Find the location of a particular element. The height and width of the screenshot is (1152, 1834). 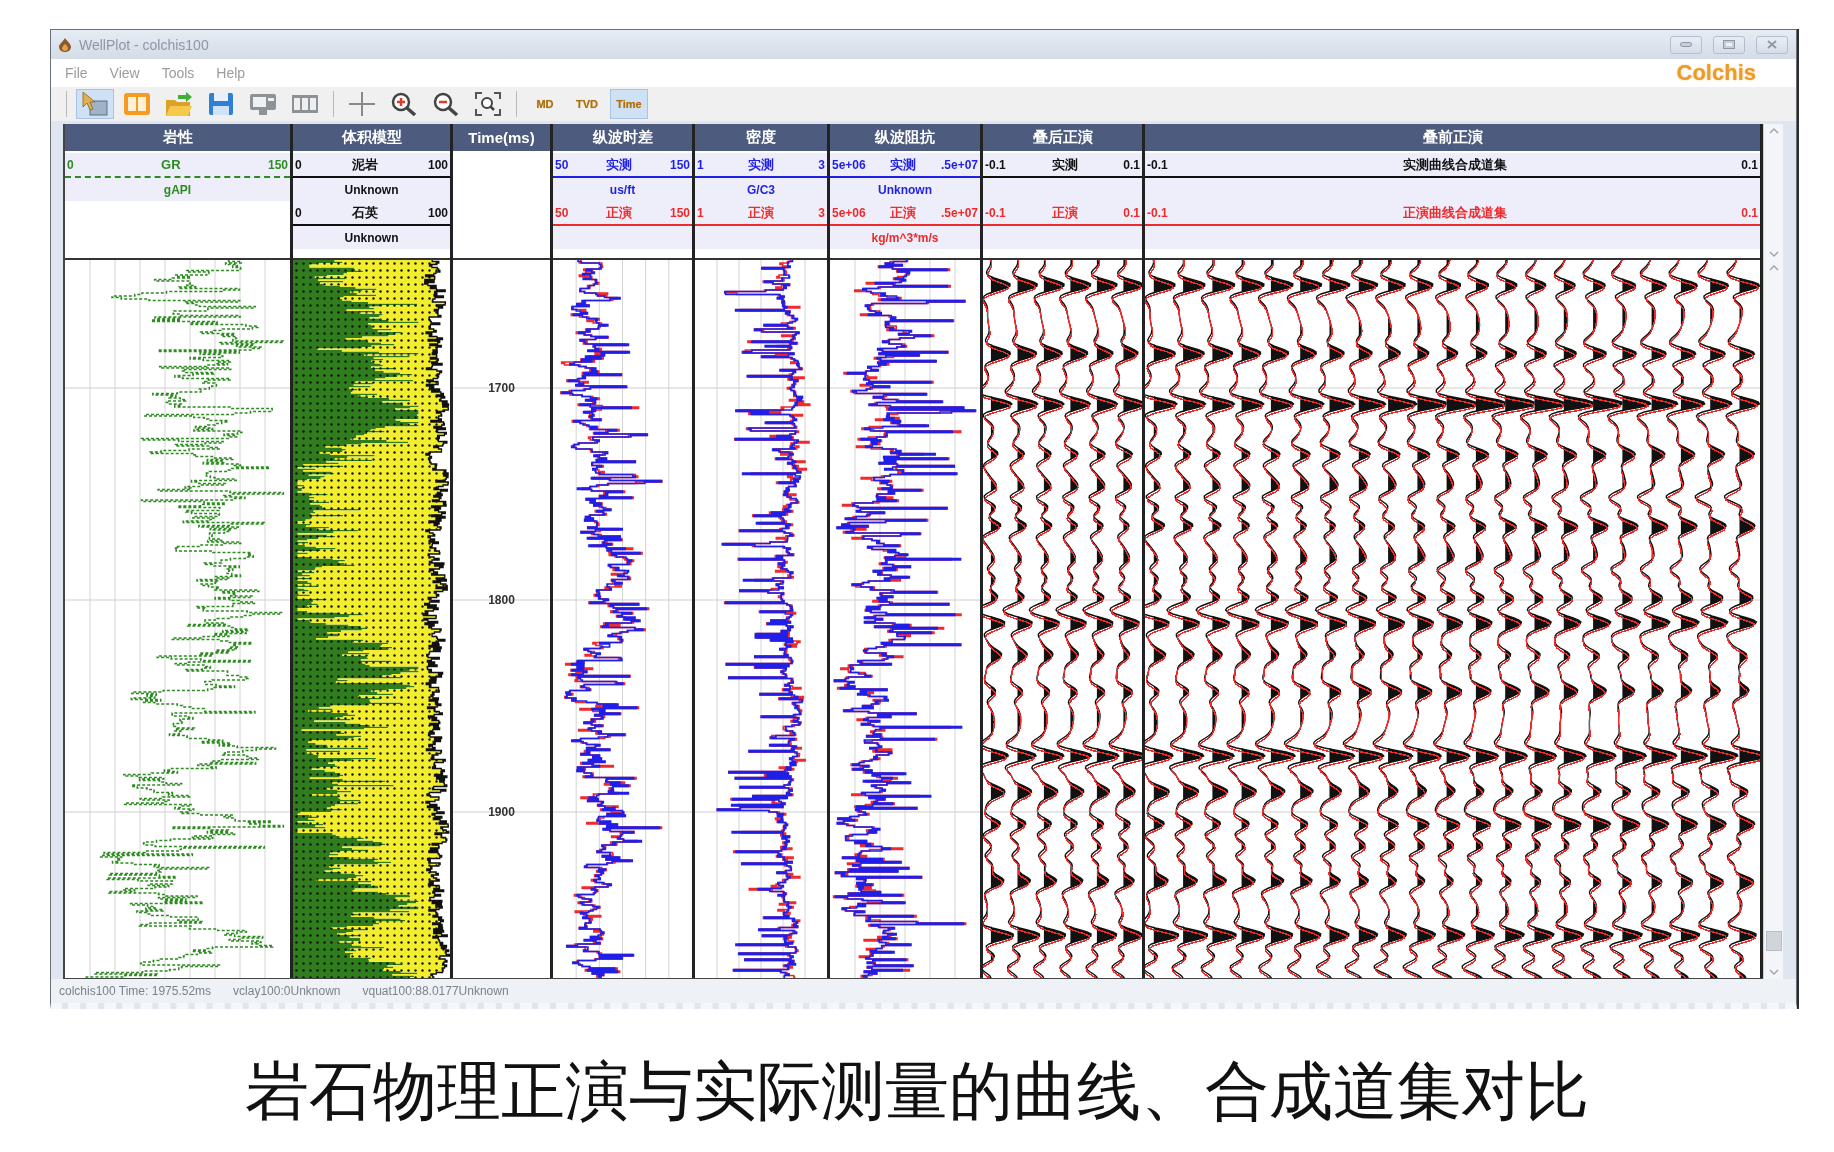

minimize-icon is located at coordinates (1686, 44).